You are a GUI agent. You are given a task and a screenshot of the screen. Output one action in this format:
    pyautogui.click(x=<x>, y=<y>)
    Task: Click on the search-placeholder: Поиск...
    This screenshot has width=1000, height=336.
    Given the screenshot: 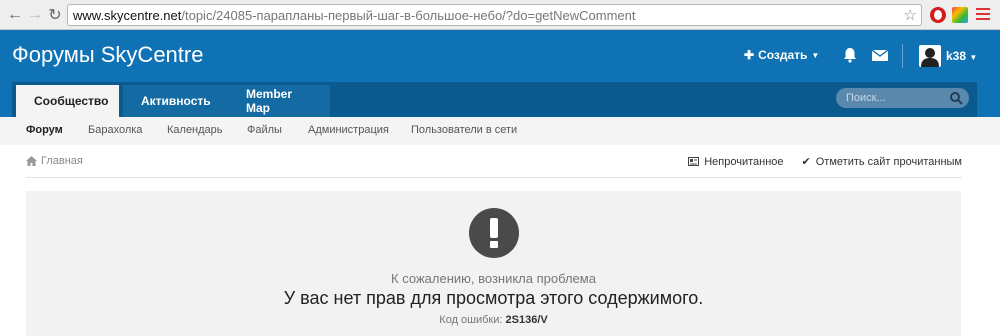 What is the action you would take?
    pyautogui.click(x=866, y=98)
    